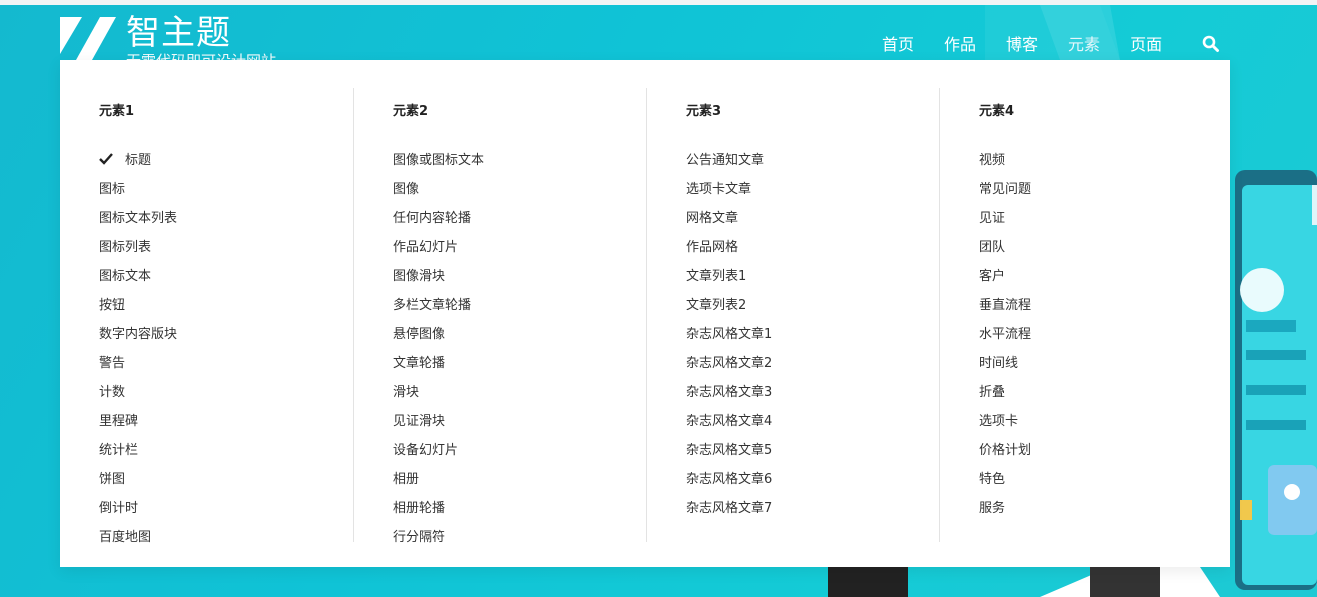 The image size is (1317, 597). I want to click on menu-item: 杂志风格文章1, so click(813, 340).